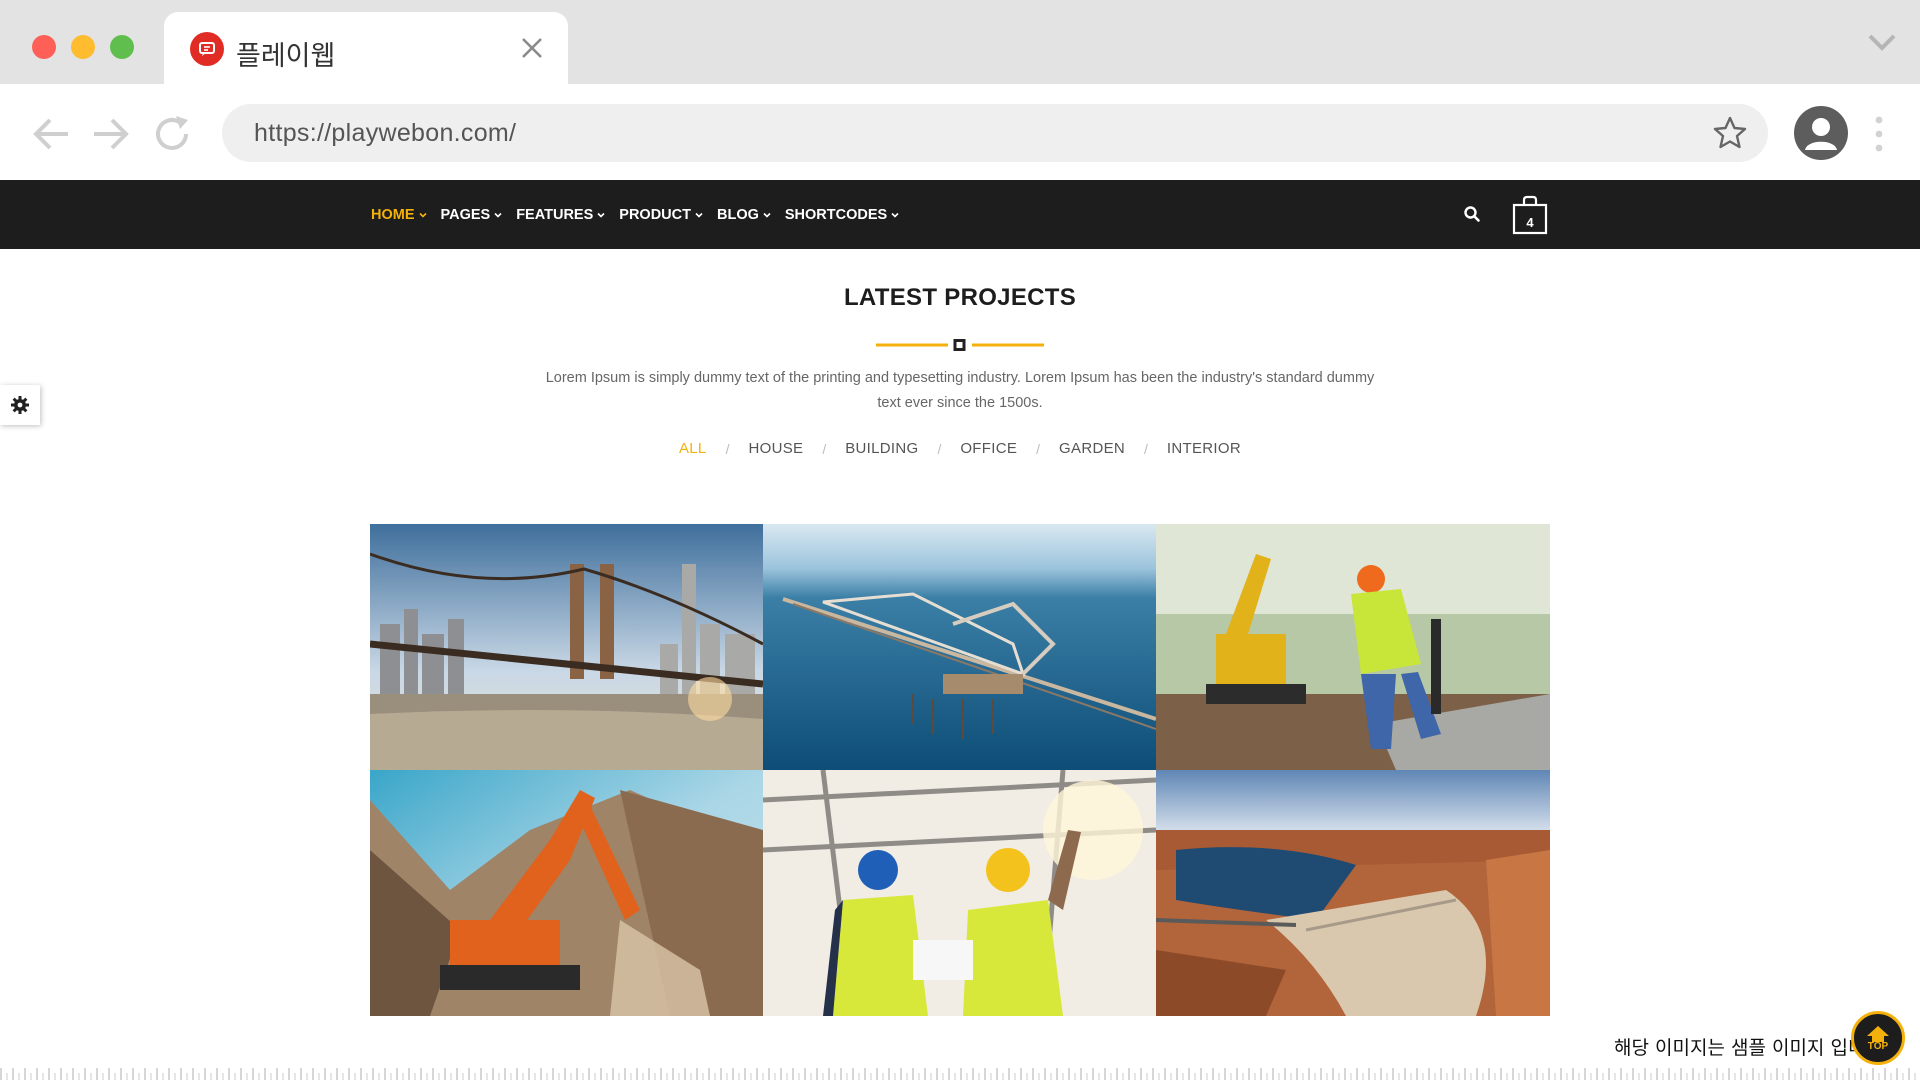 Image resolution: width=1920 pixels, height=1080 pixels. What do you see at coordinates (172, 134) in the screenshot?
I see `reload-icon` at bounding box center [172, 134].